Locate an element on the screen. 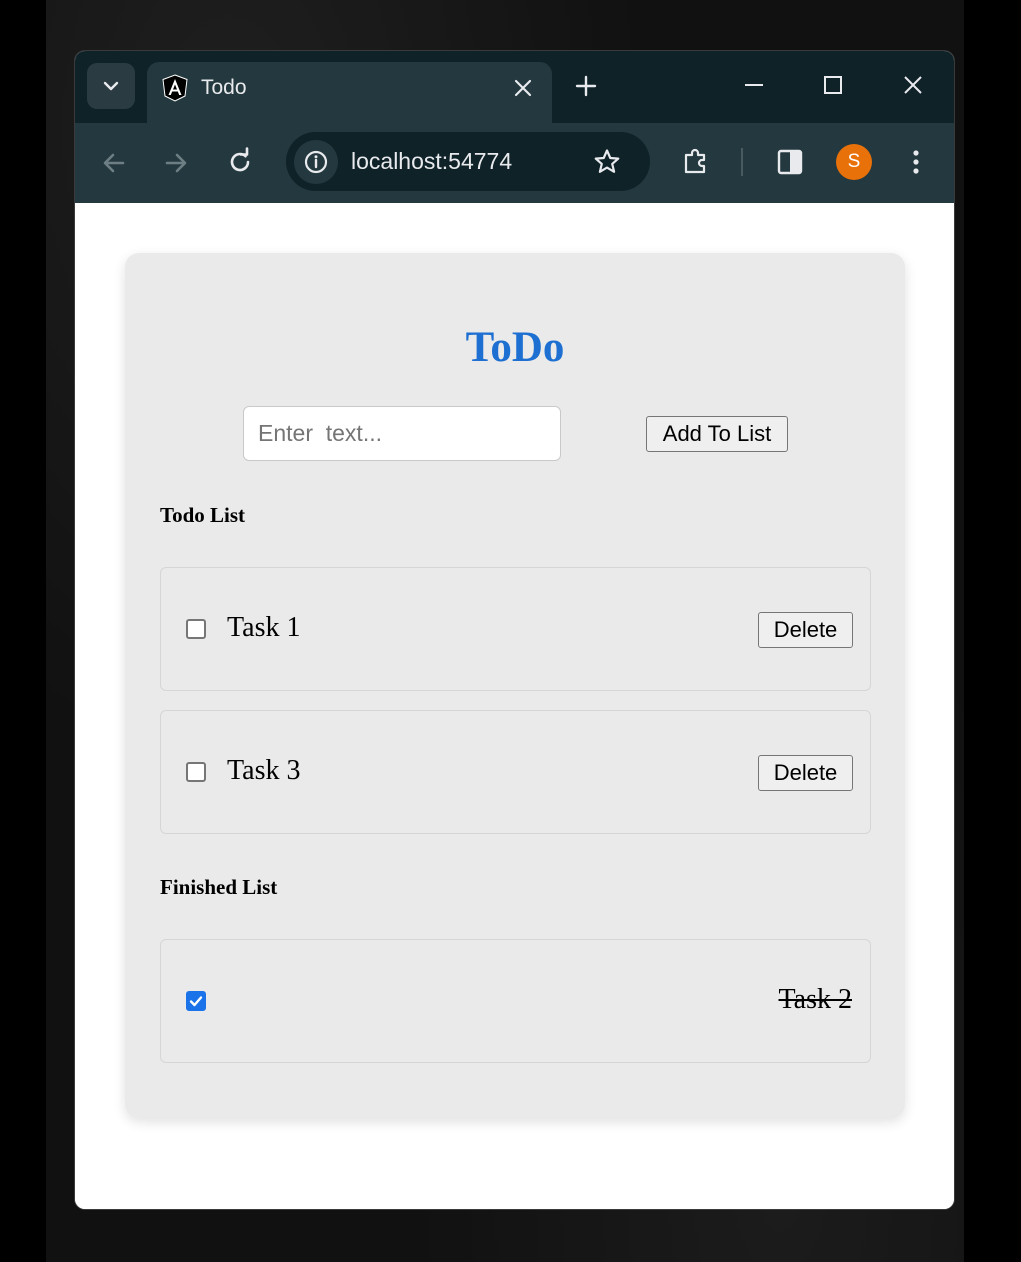 The image size is (1021, 1262). toolbar-separator is located at coordinates (742, 162).